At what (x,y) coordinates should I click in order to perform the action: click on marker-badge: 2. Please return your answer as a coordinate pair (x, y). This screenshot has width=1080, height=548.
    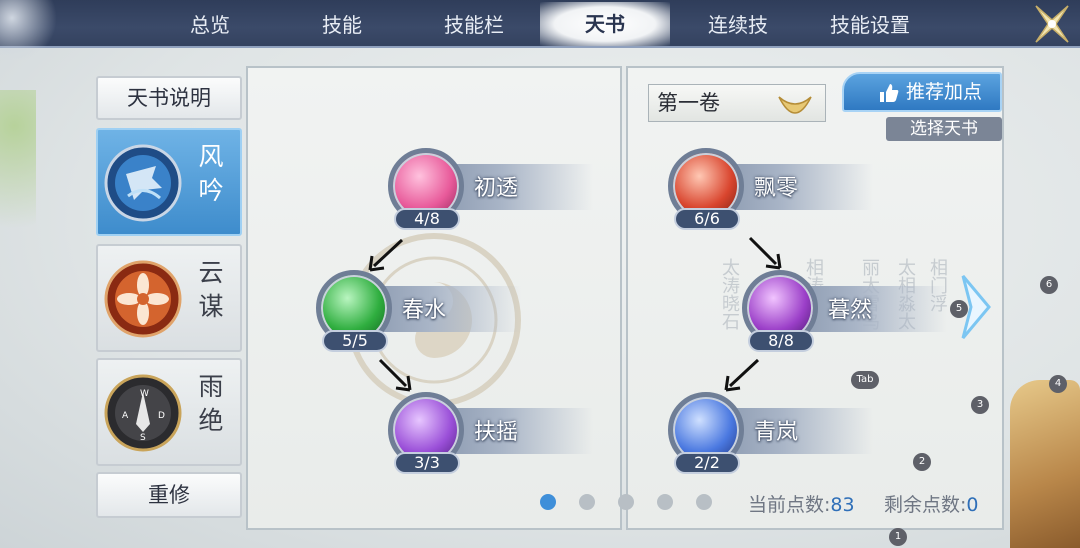
    Looking at the image, I should click on (922, 462).